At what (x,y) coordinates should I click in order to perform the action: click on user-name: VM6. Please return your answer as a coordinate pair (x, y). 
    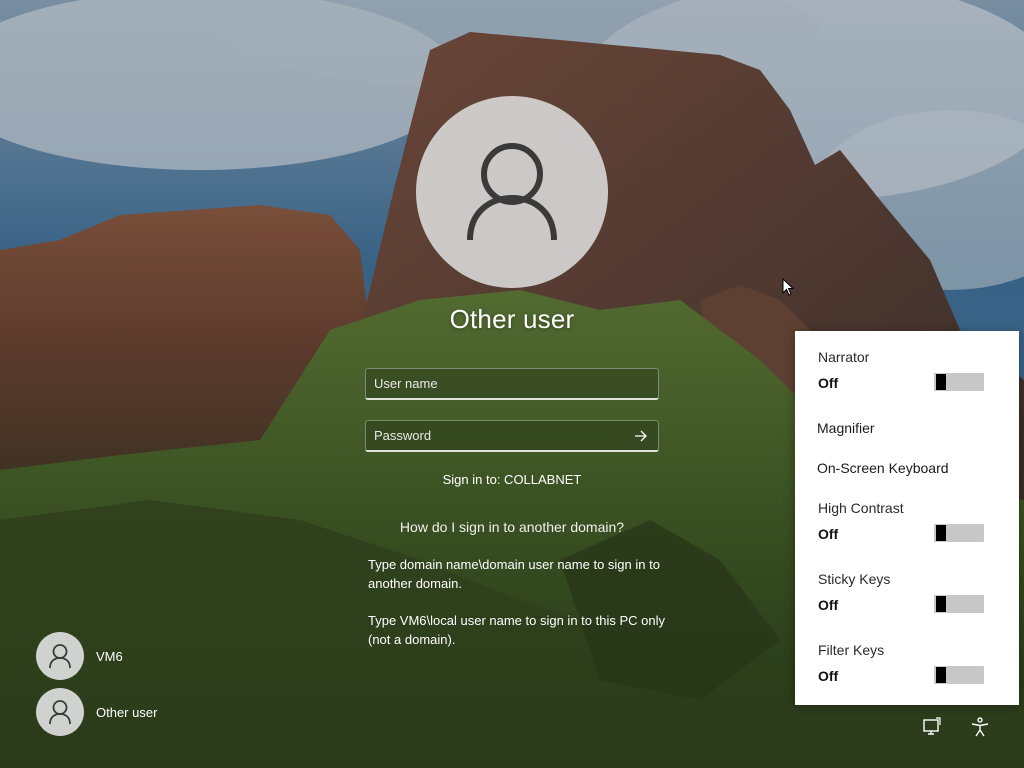
    Looking at the image, I should click on (109, 656).